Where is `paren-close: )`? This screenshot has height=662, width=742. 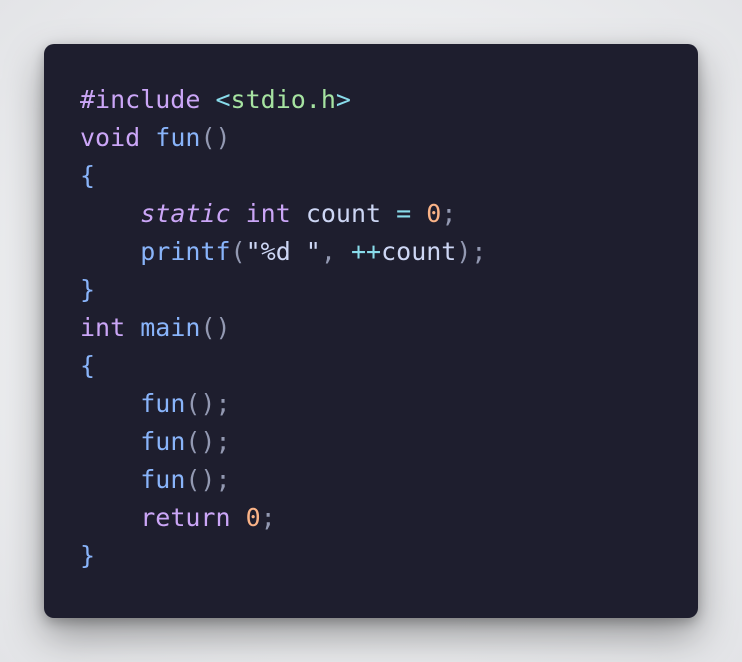 paren-close: ) is located at coordinates (464, 251).